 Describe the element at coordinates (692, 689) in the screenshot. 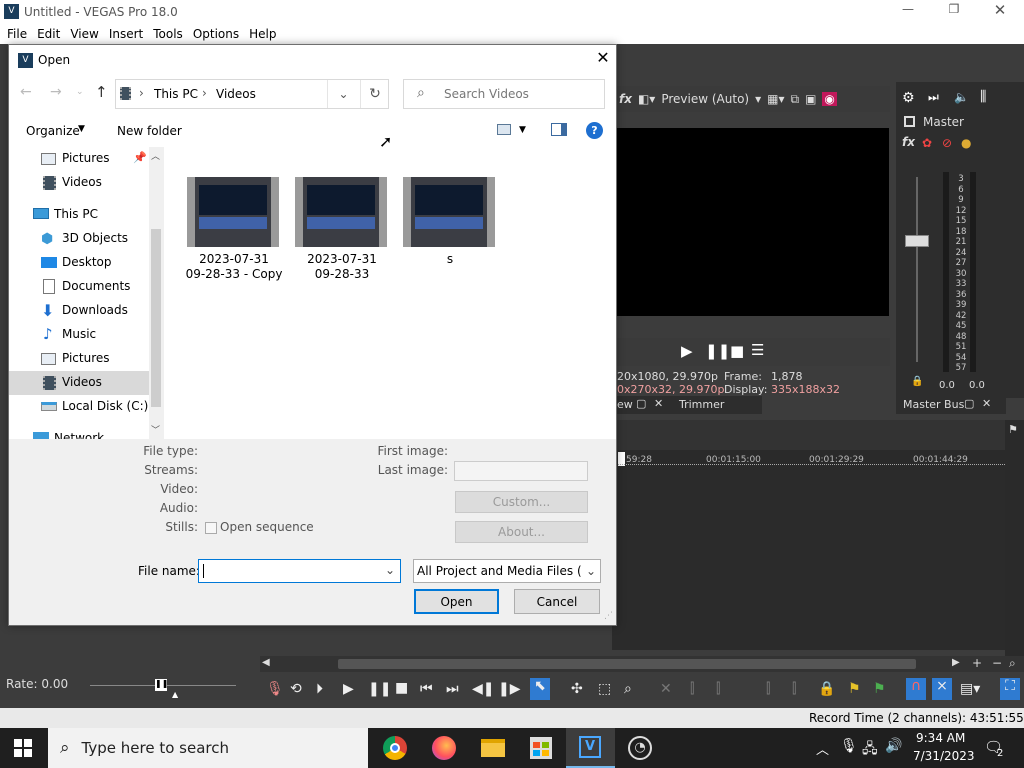

I see `trim-icon: ⫿` at that location.